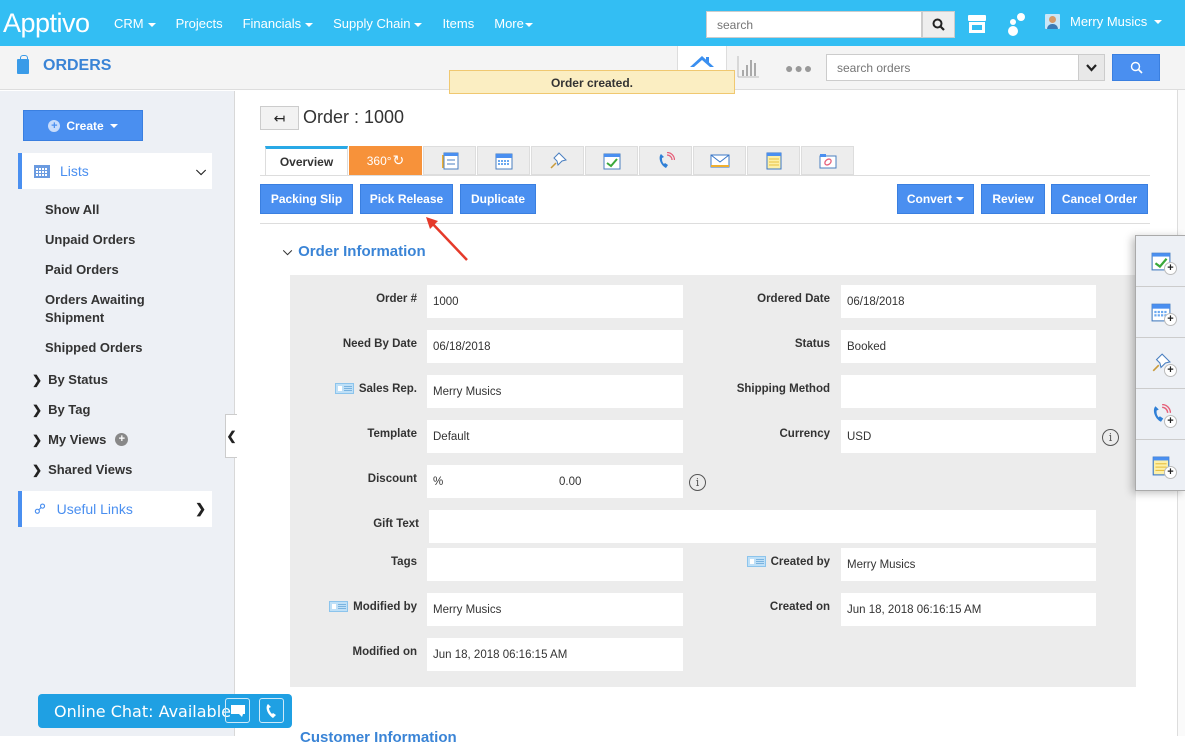  What do you see at coordinates (773, 160) in the screenshot?
I see `tab-notes` at bounding box center [773, 160].